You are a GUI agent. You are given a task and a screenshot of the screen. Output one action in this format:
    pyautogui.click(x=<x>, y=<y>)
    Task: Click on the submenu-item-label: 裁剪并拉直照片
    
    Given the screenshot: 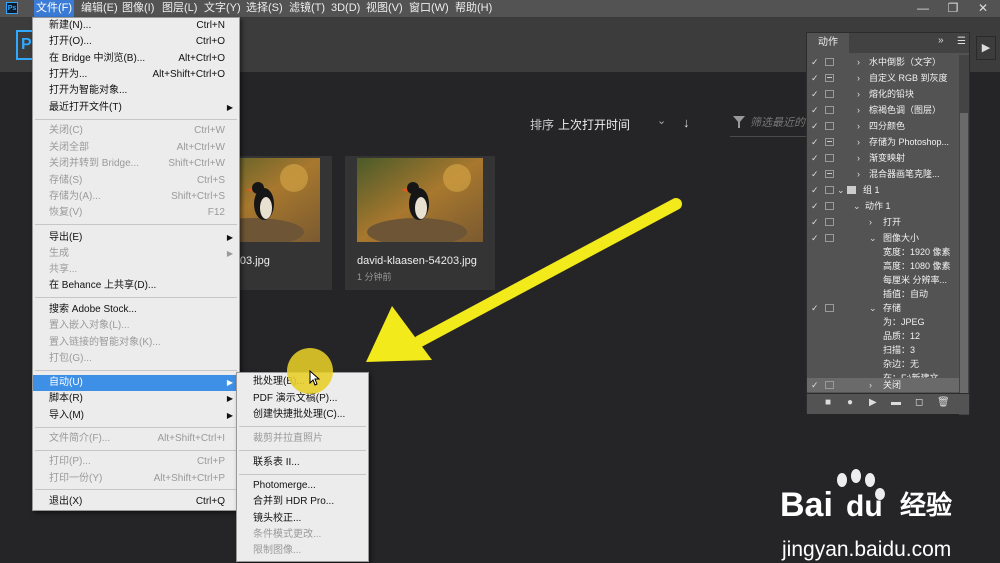 What is the action you would take?
    pyautogui.click(x=288, y=438)
    